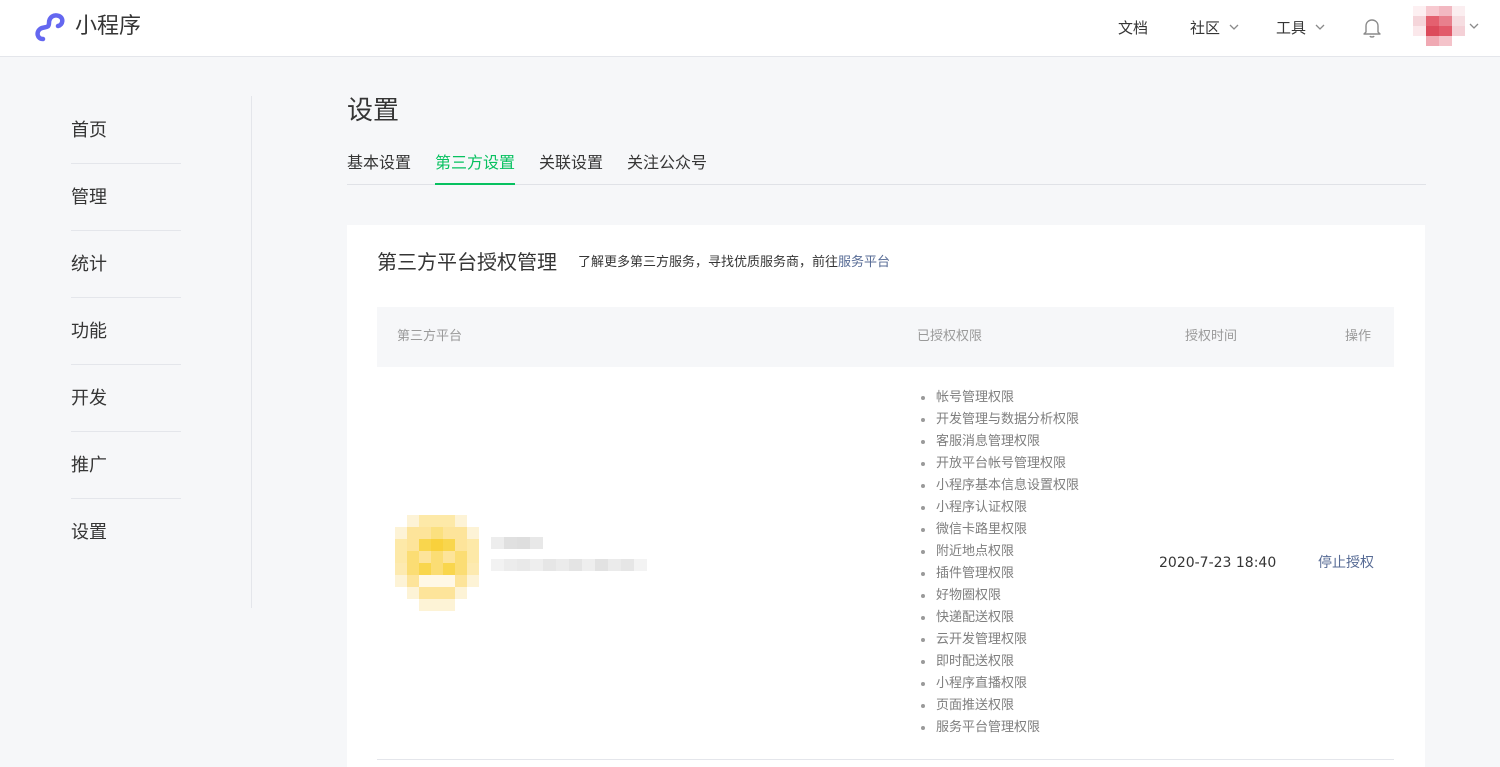  Describe the element at coordinates (569, 554) in the screenshot. I see `third-party-app-name` at that location.